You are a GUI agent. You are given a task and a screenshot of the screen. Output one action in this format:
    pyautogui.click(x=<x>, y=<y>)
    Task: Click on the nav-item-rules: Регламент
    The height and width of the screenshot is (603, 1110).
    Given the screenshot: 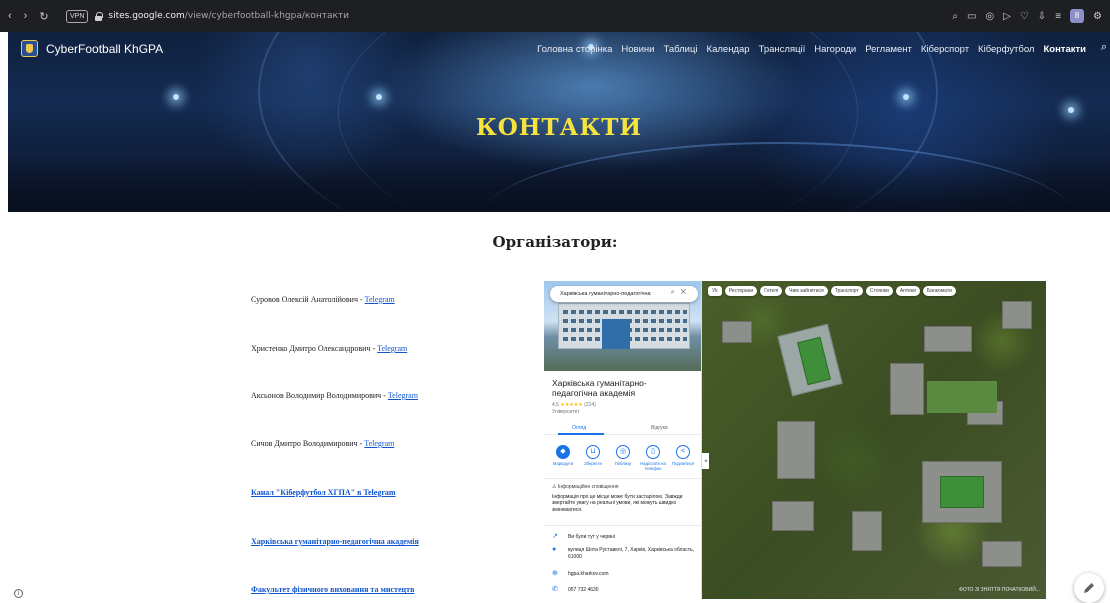 What is the action you would take?
    pyautogui.click(x=888, y=49)
    